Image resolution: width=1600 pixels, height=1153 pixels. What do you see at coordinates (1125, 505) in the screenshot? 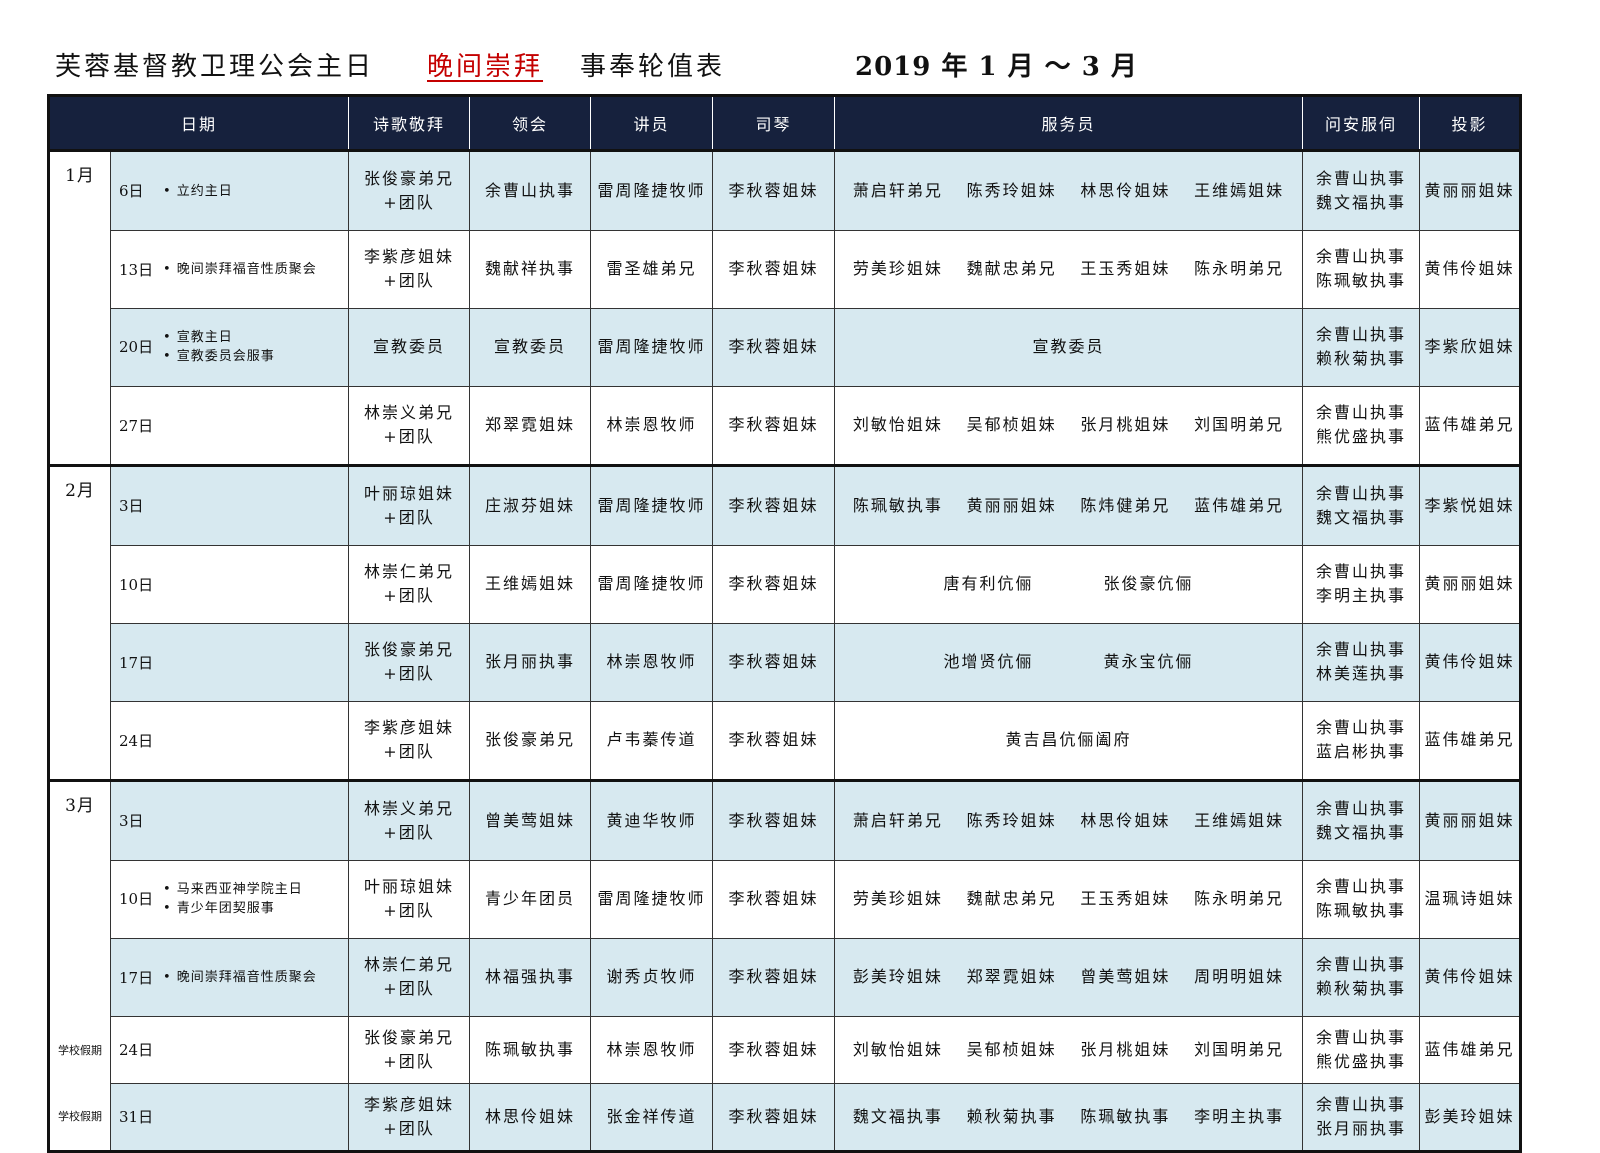
I see `server-name: 陈炜健弟兄` at bounding box center [1125, 505].